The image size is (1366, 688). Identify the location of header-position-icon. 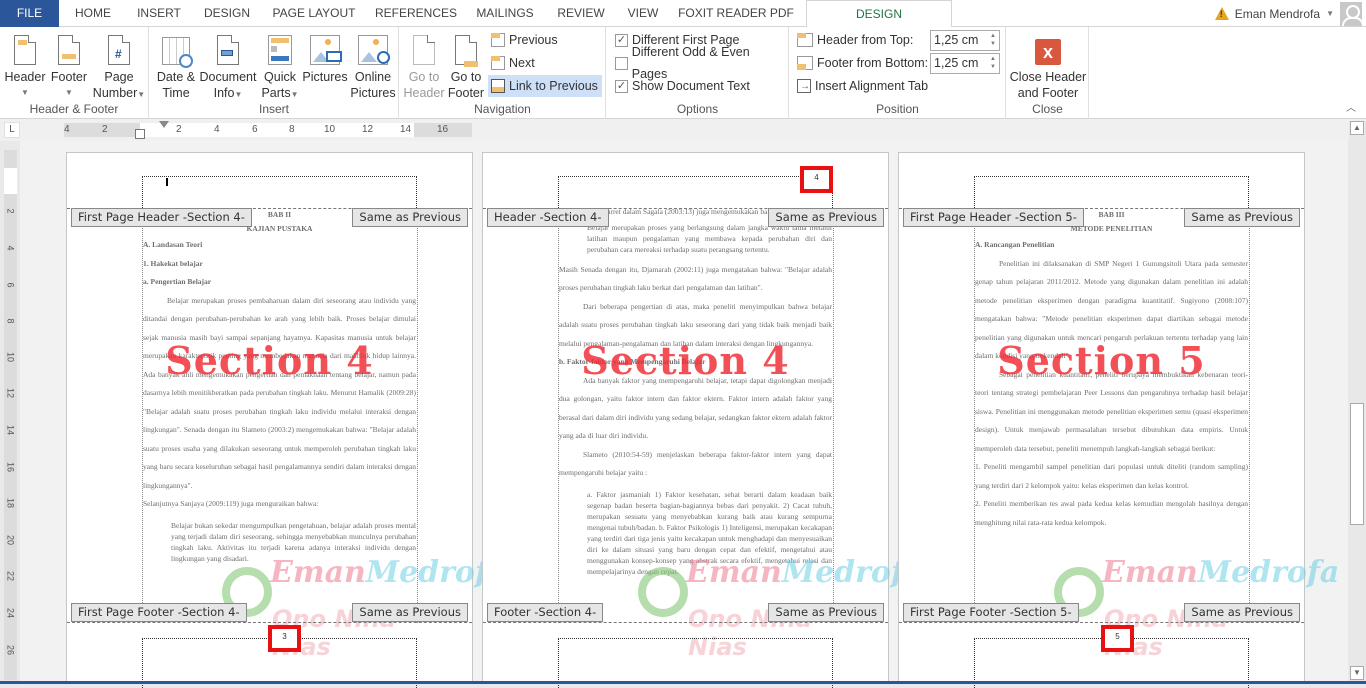
(805, 40).